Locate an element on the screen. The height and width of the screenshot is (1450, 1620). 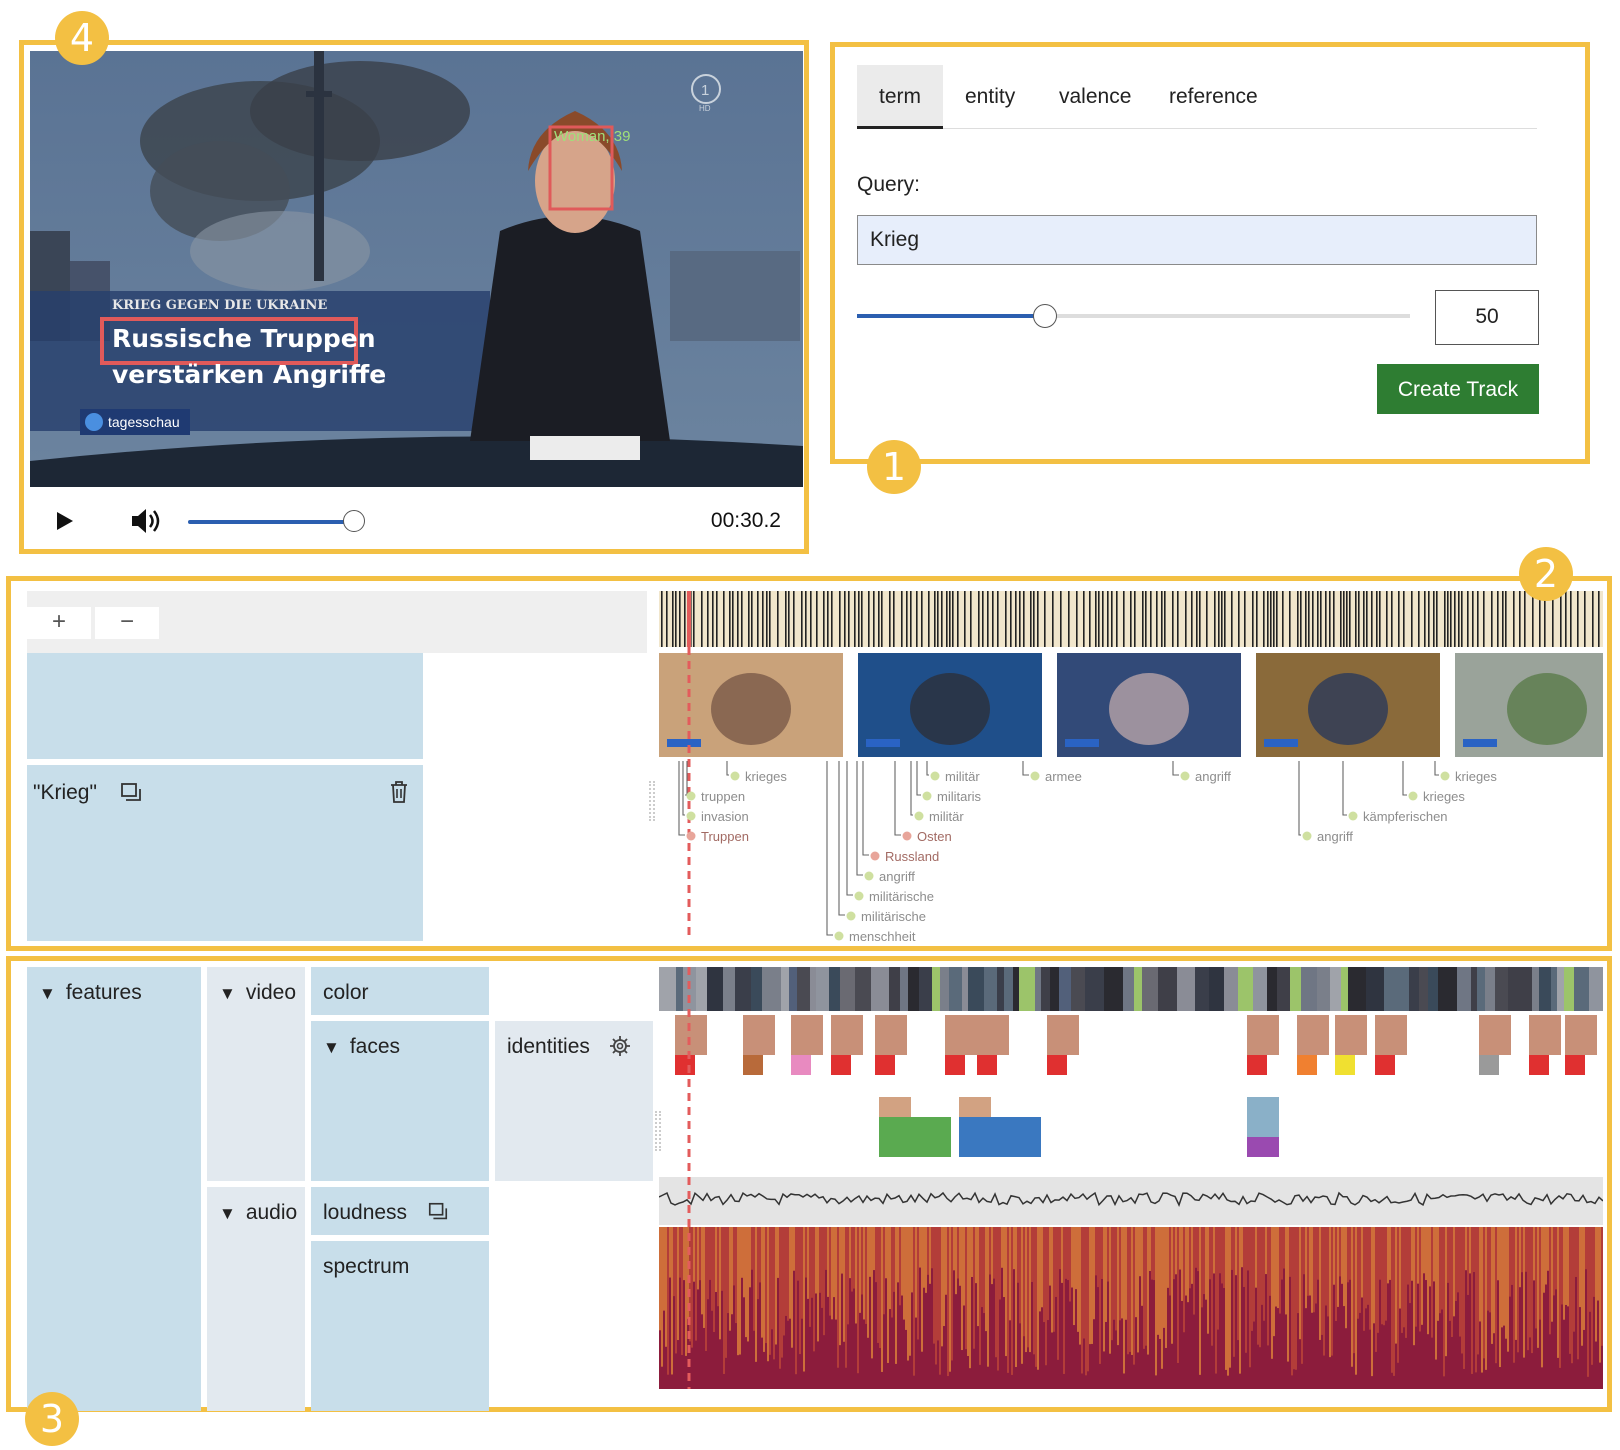
play-icon is located at coordinates (64, 521).